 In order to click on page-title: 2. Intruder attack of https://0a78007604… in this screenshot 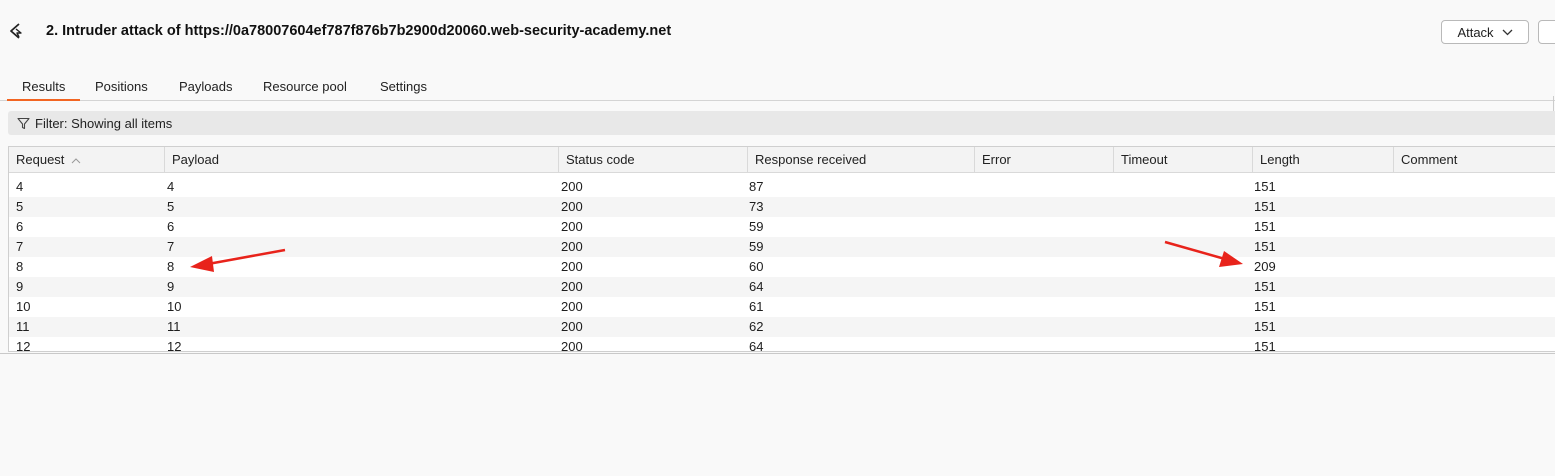, I will do `click(359, 31)`.